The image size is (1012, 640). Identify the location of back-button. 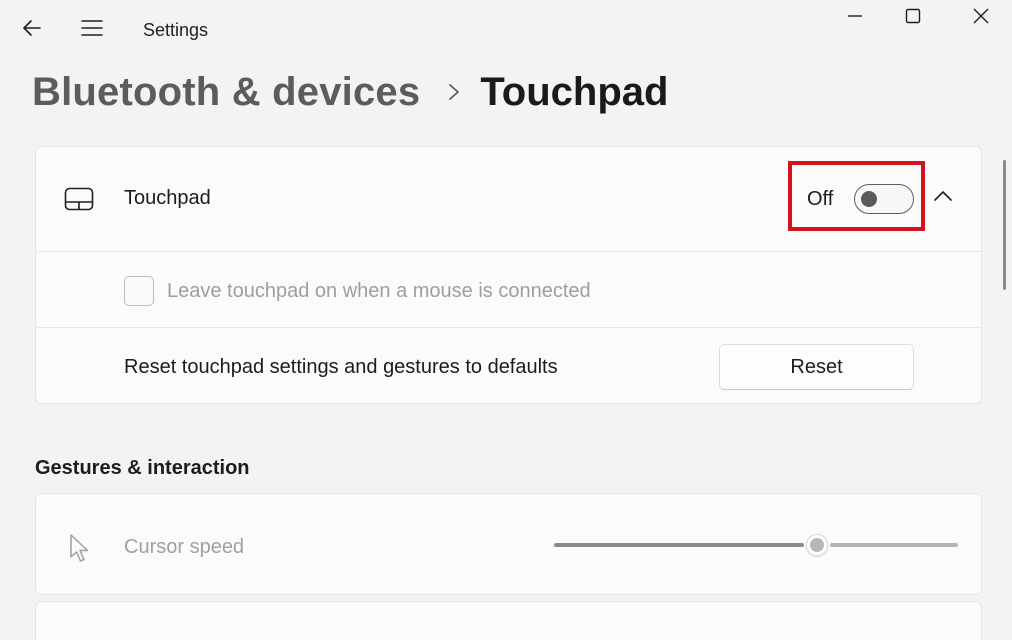
(32, 30).